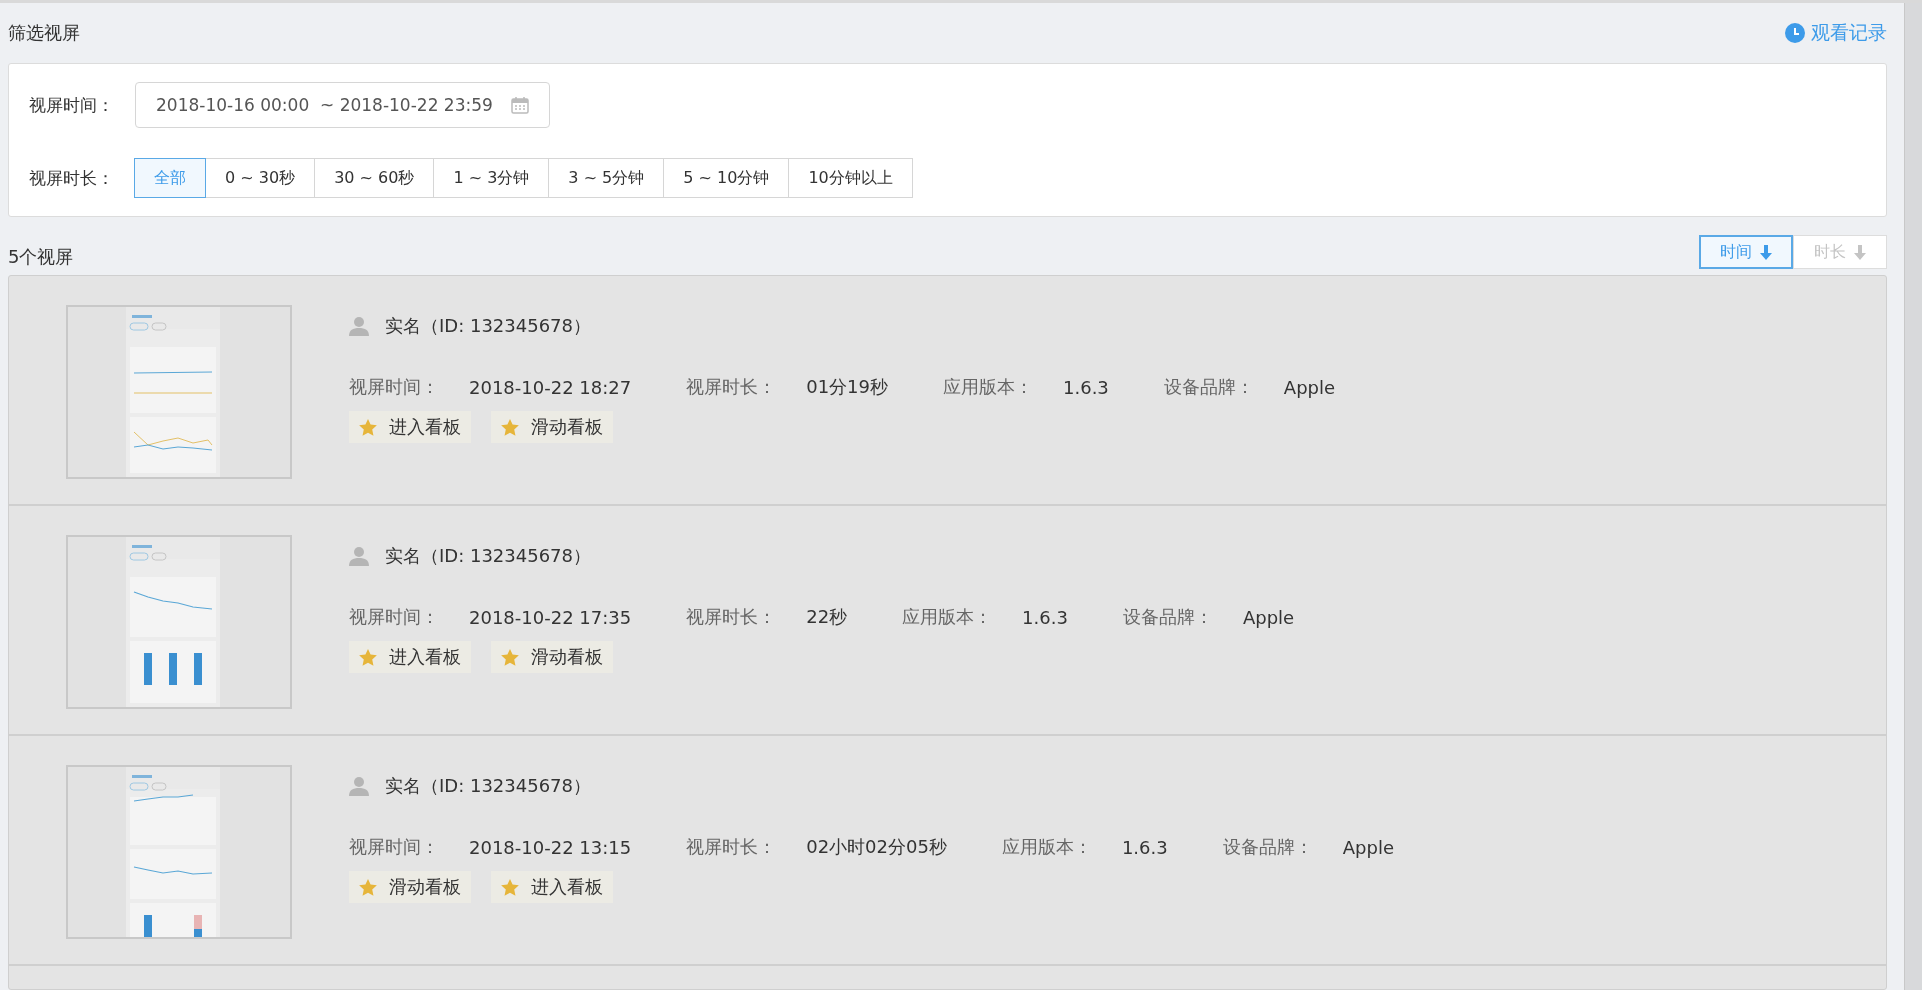 The image size is (1922, 990). What do you see at coordinates (550, 617) in the screenshot?
I see `field-value: 2018-10-22 17:35` at bounding box center [550, 617].